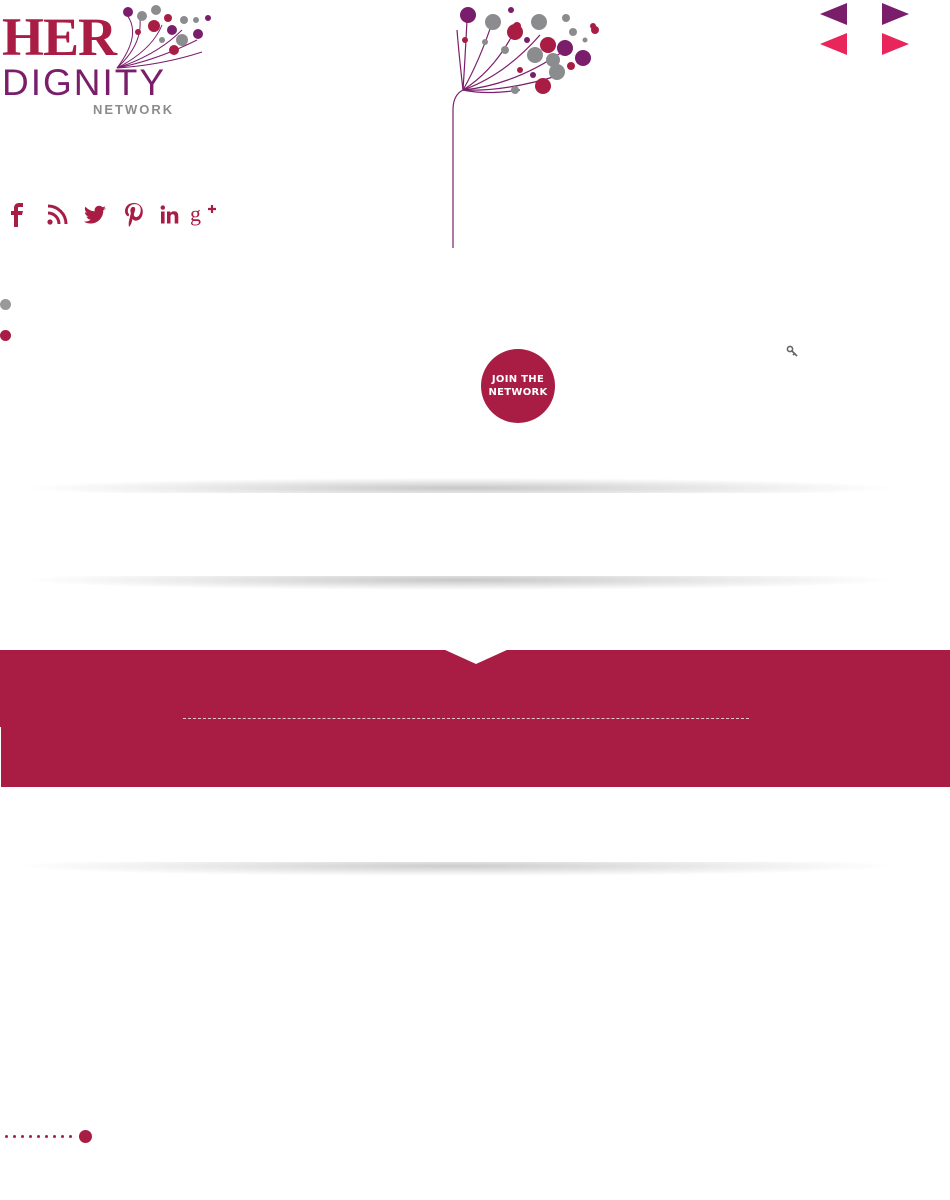  I want to click on logo-her-text: HER, so click(59, 37).